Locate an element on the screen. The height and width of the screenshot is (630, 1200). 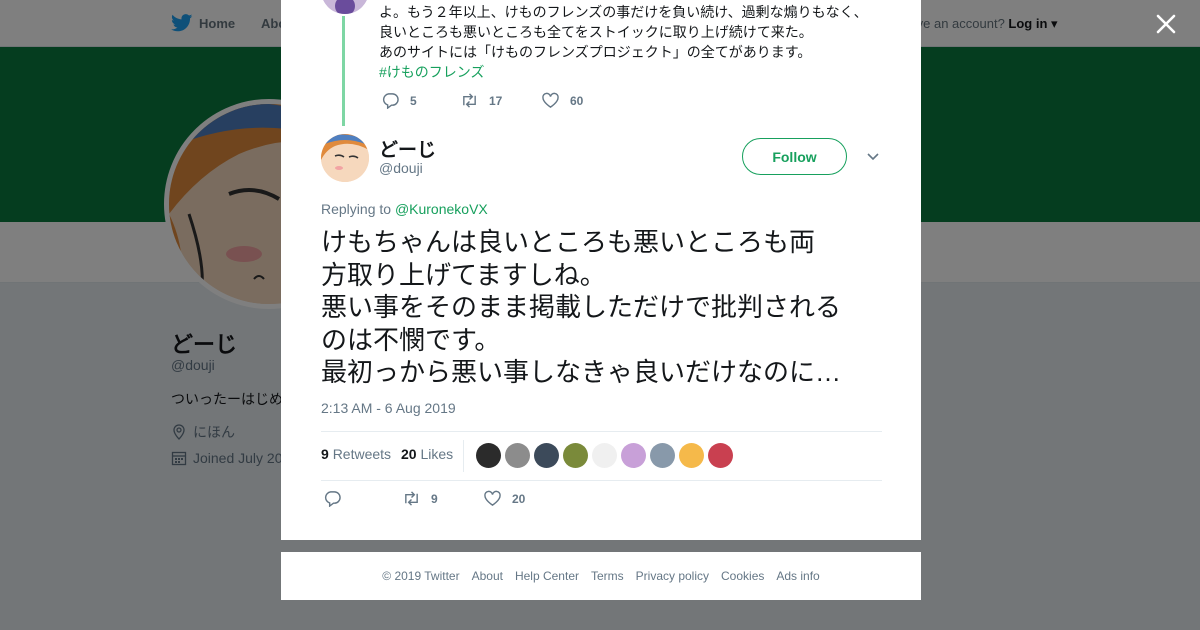
previous-tweet-avatar is located at coordinates (345, 7).